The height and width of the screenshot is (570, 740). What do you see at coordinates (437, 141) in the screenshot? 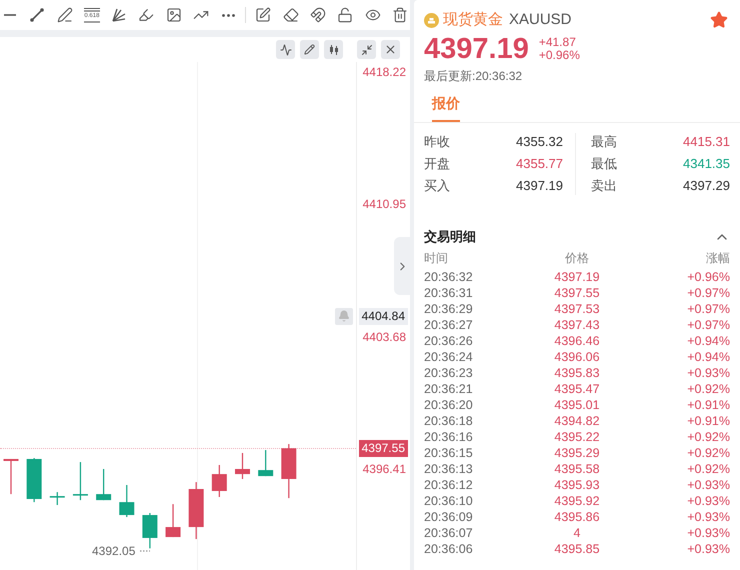
I see `stat-label: 昨收` at bounding box center [437, 141].